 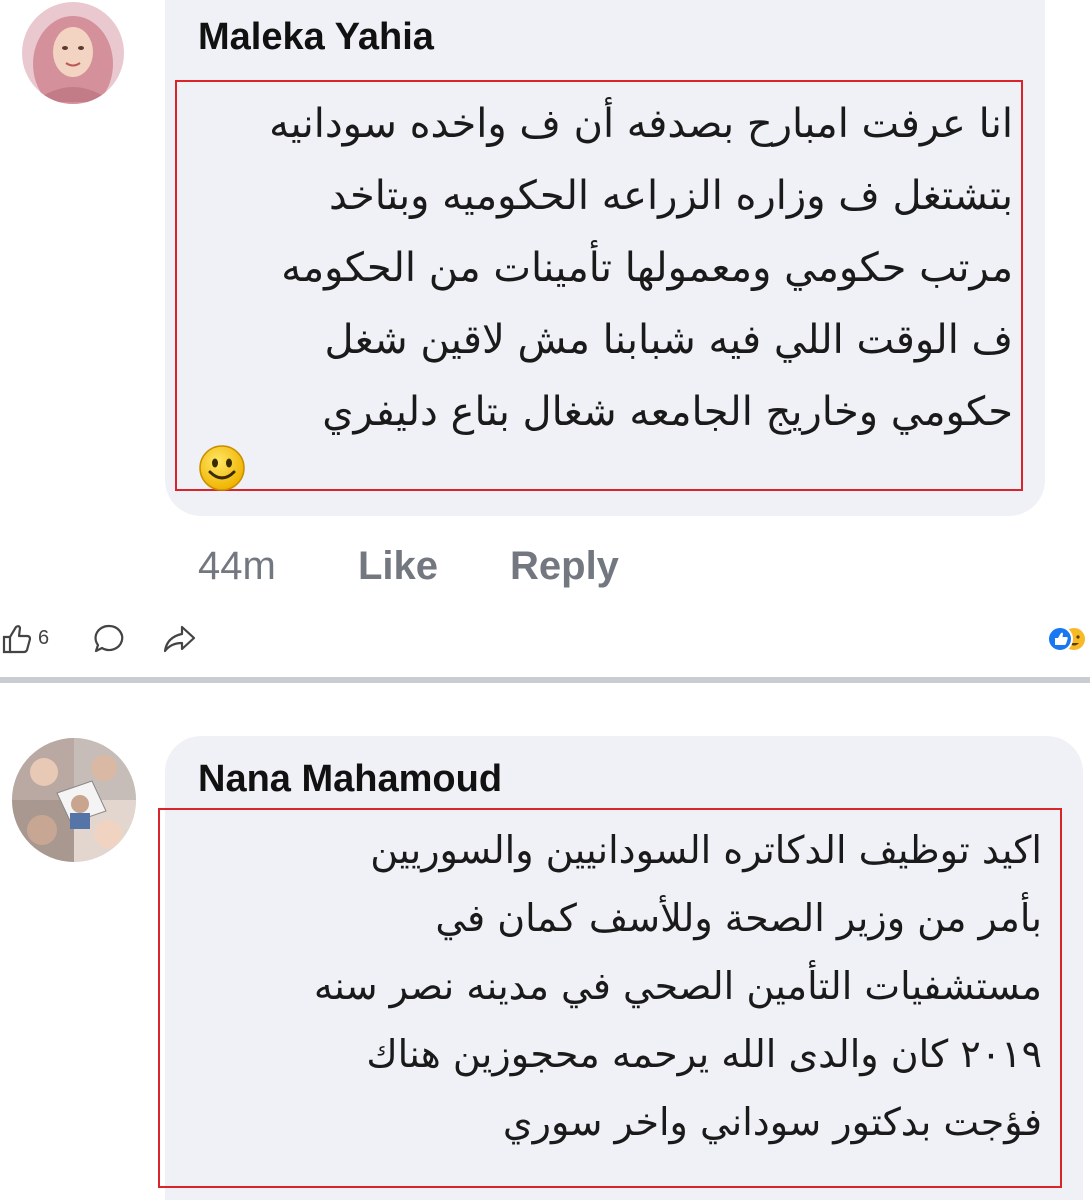 I want to click on share-icon, so click(x=180, y=639).